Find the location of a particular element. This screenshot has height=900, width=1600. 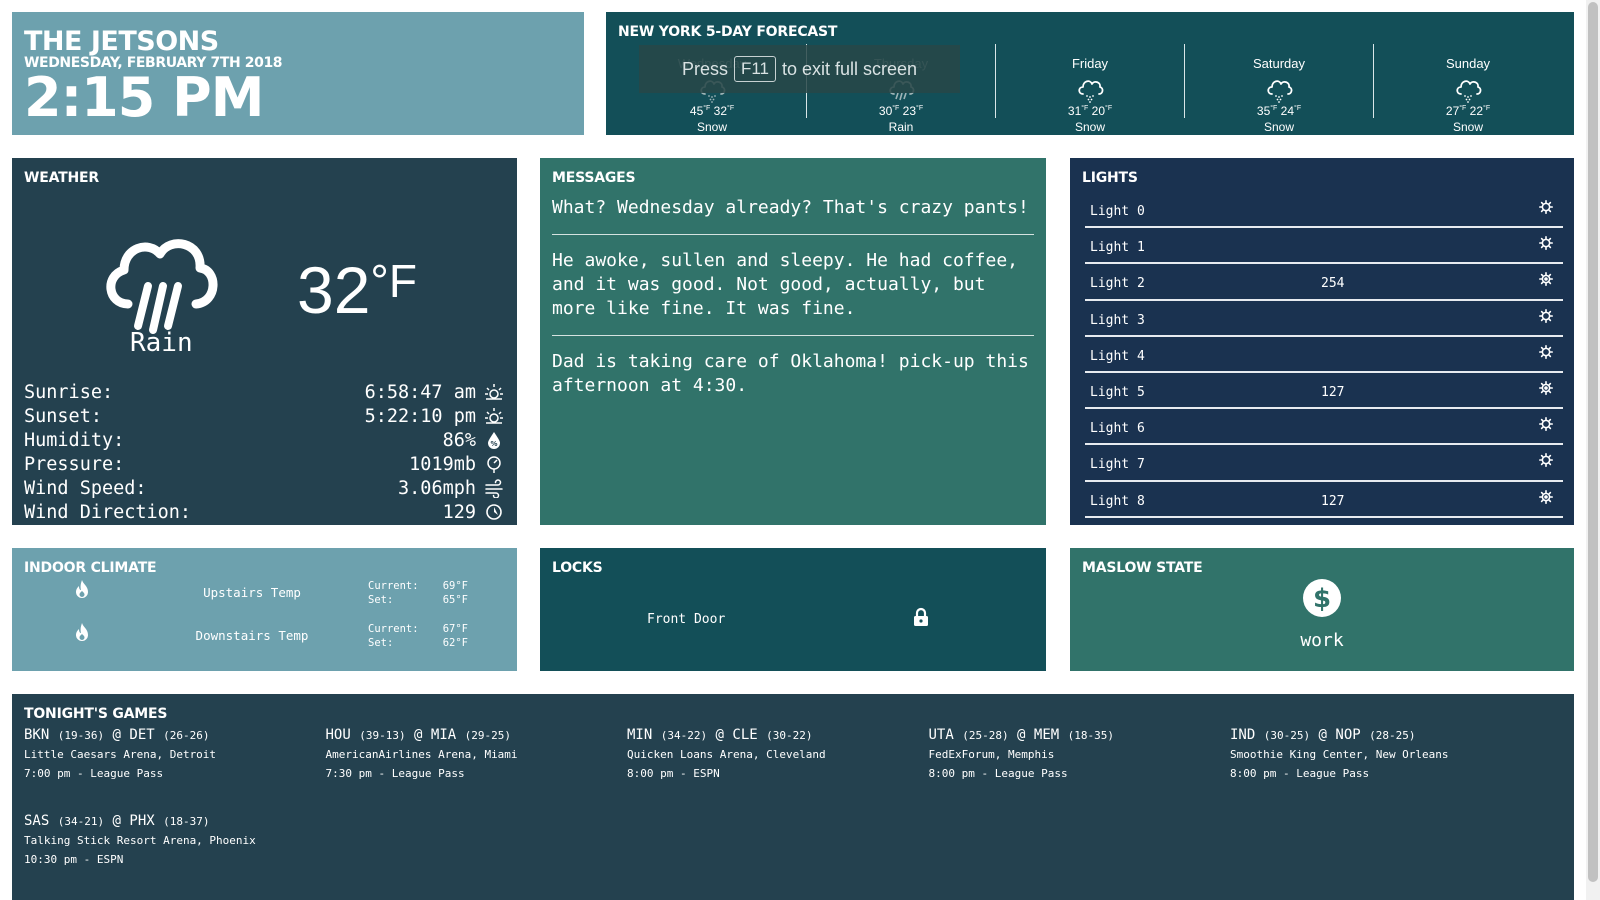

light-row: Light 4 is located at coordinates (1324, 355).